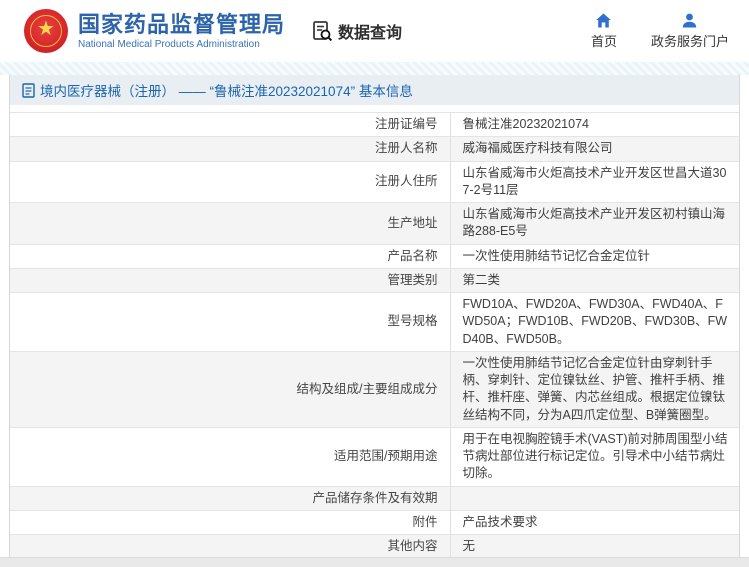  I want to click on row-value: 第二类, so click(481, 279).